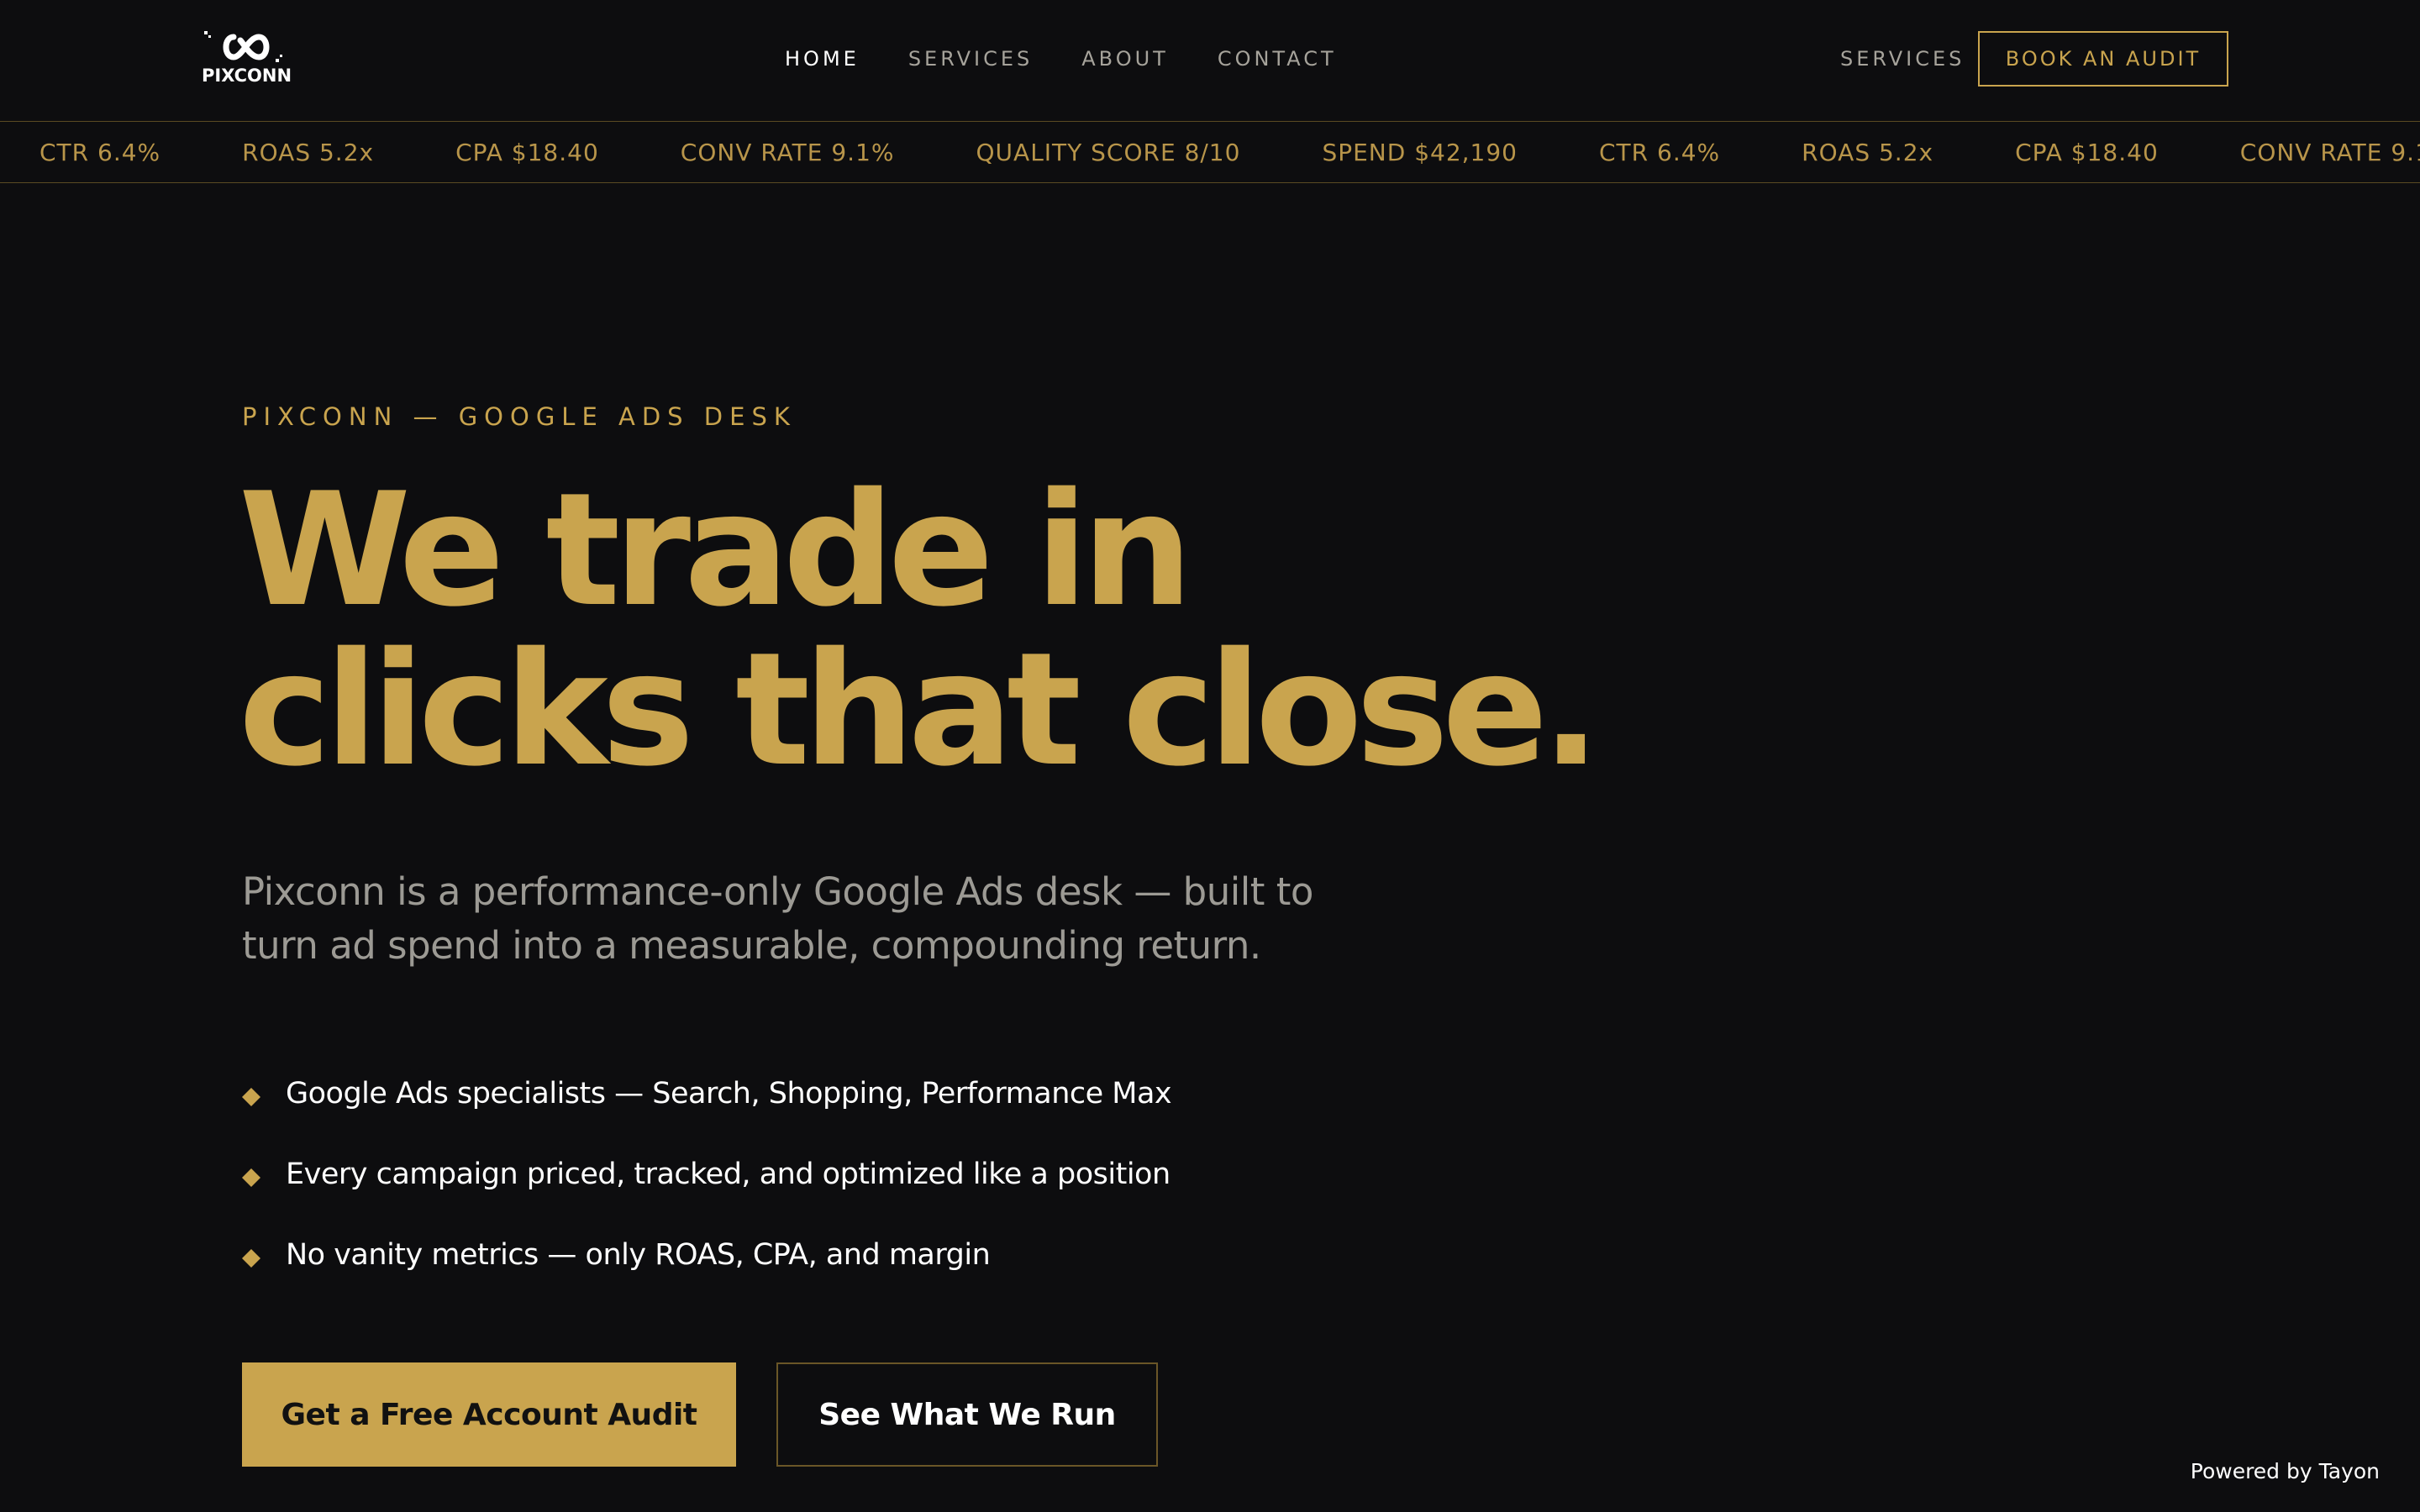 The image size is (2420, 1512). What do you see at coordinates (1125, 59) in the screenshot?
I see `nav-item-about: ABOUT` at bounding box center [1125, 59].